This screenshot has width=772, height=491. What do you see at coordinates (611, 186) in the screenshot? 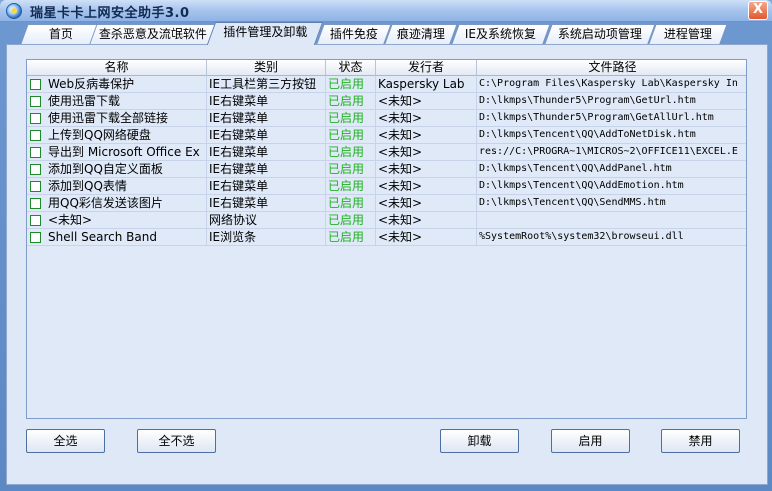
I see `cell-path: D:\lkmps\Tencent\QQ\AddEmotion.htm` at bounding box center [611, 186].